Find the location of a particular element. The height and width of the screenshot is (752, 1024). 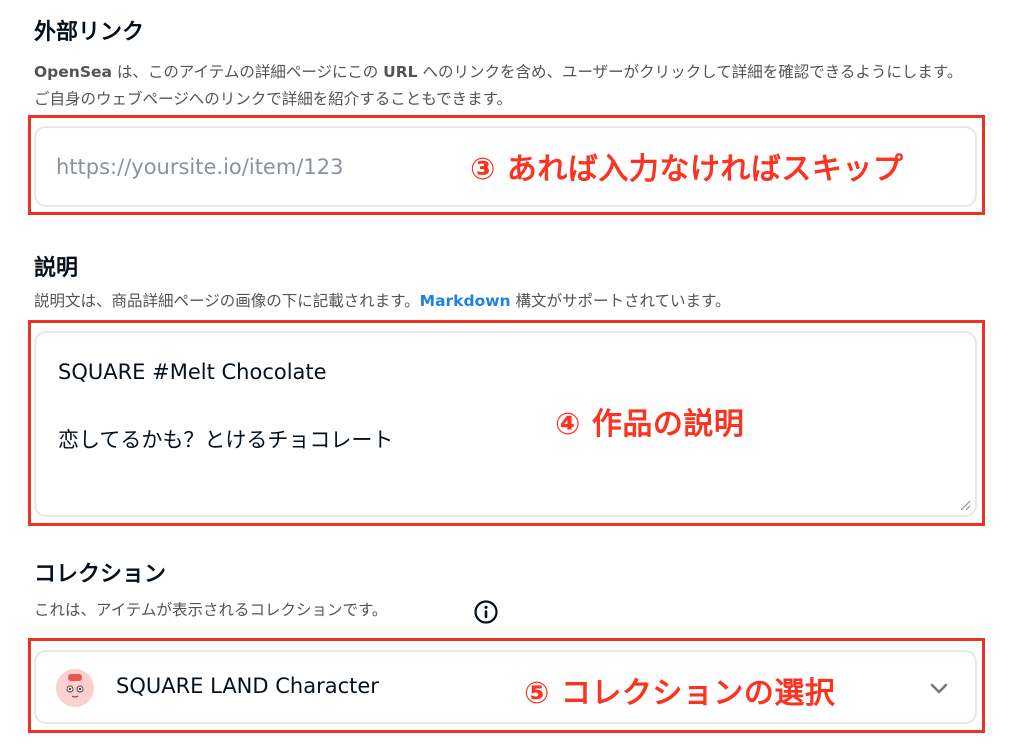

description-blank-line is located at coordinates (225, 406).